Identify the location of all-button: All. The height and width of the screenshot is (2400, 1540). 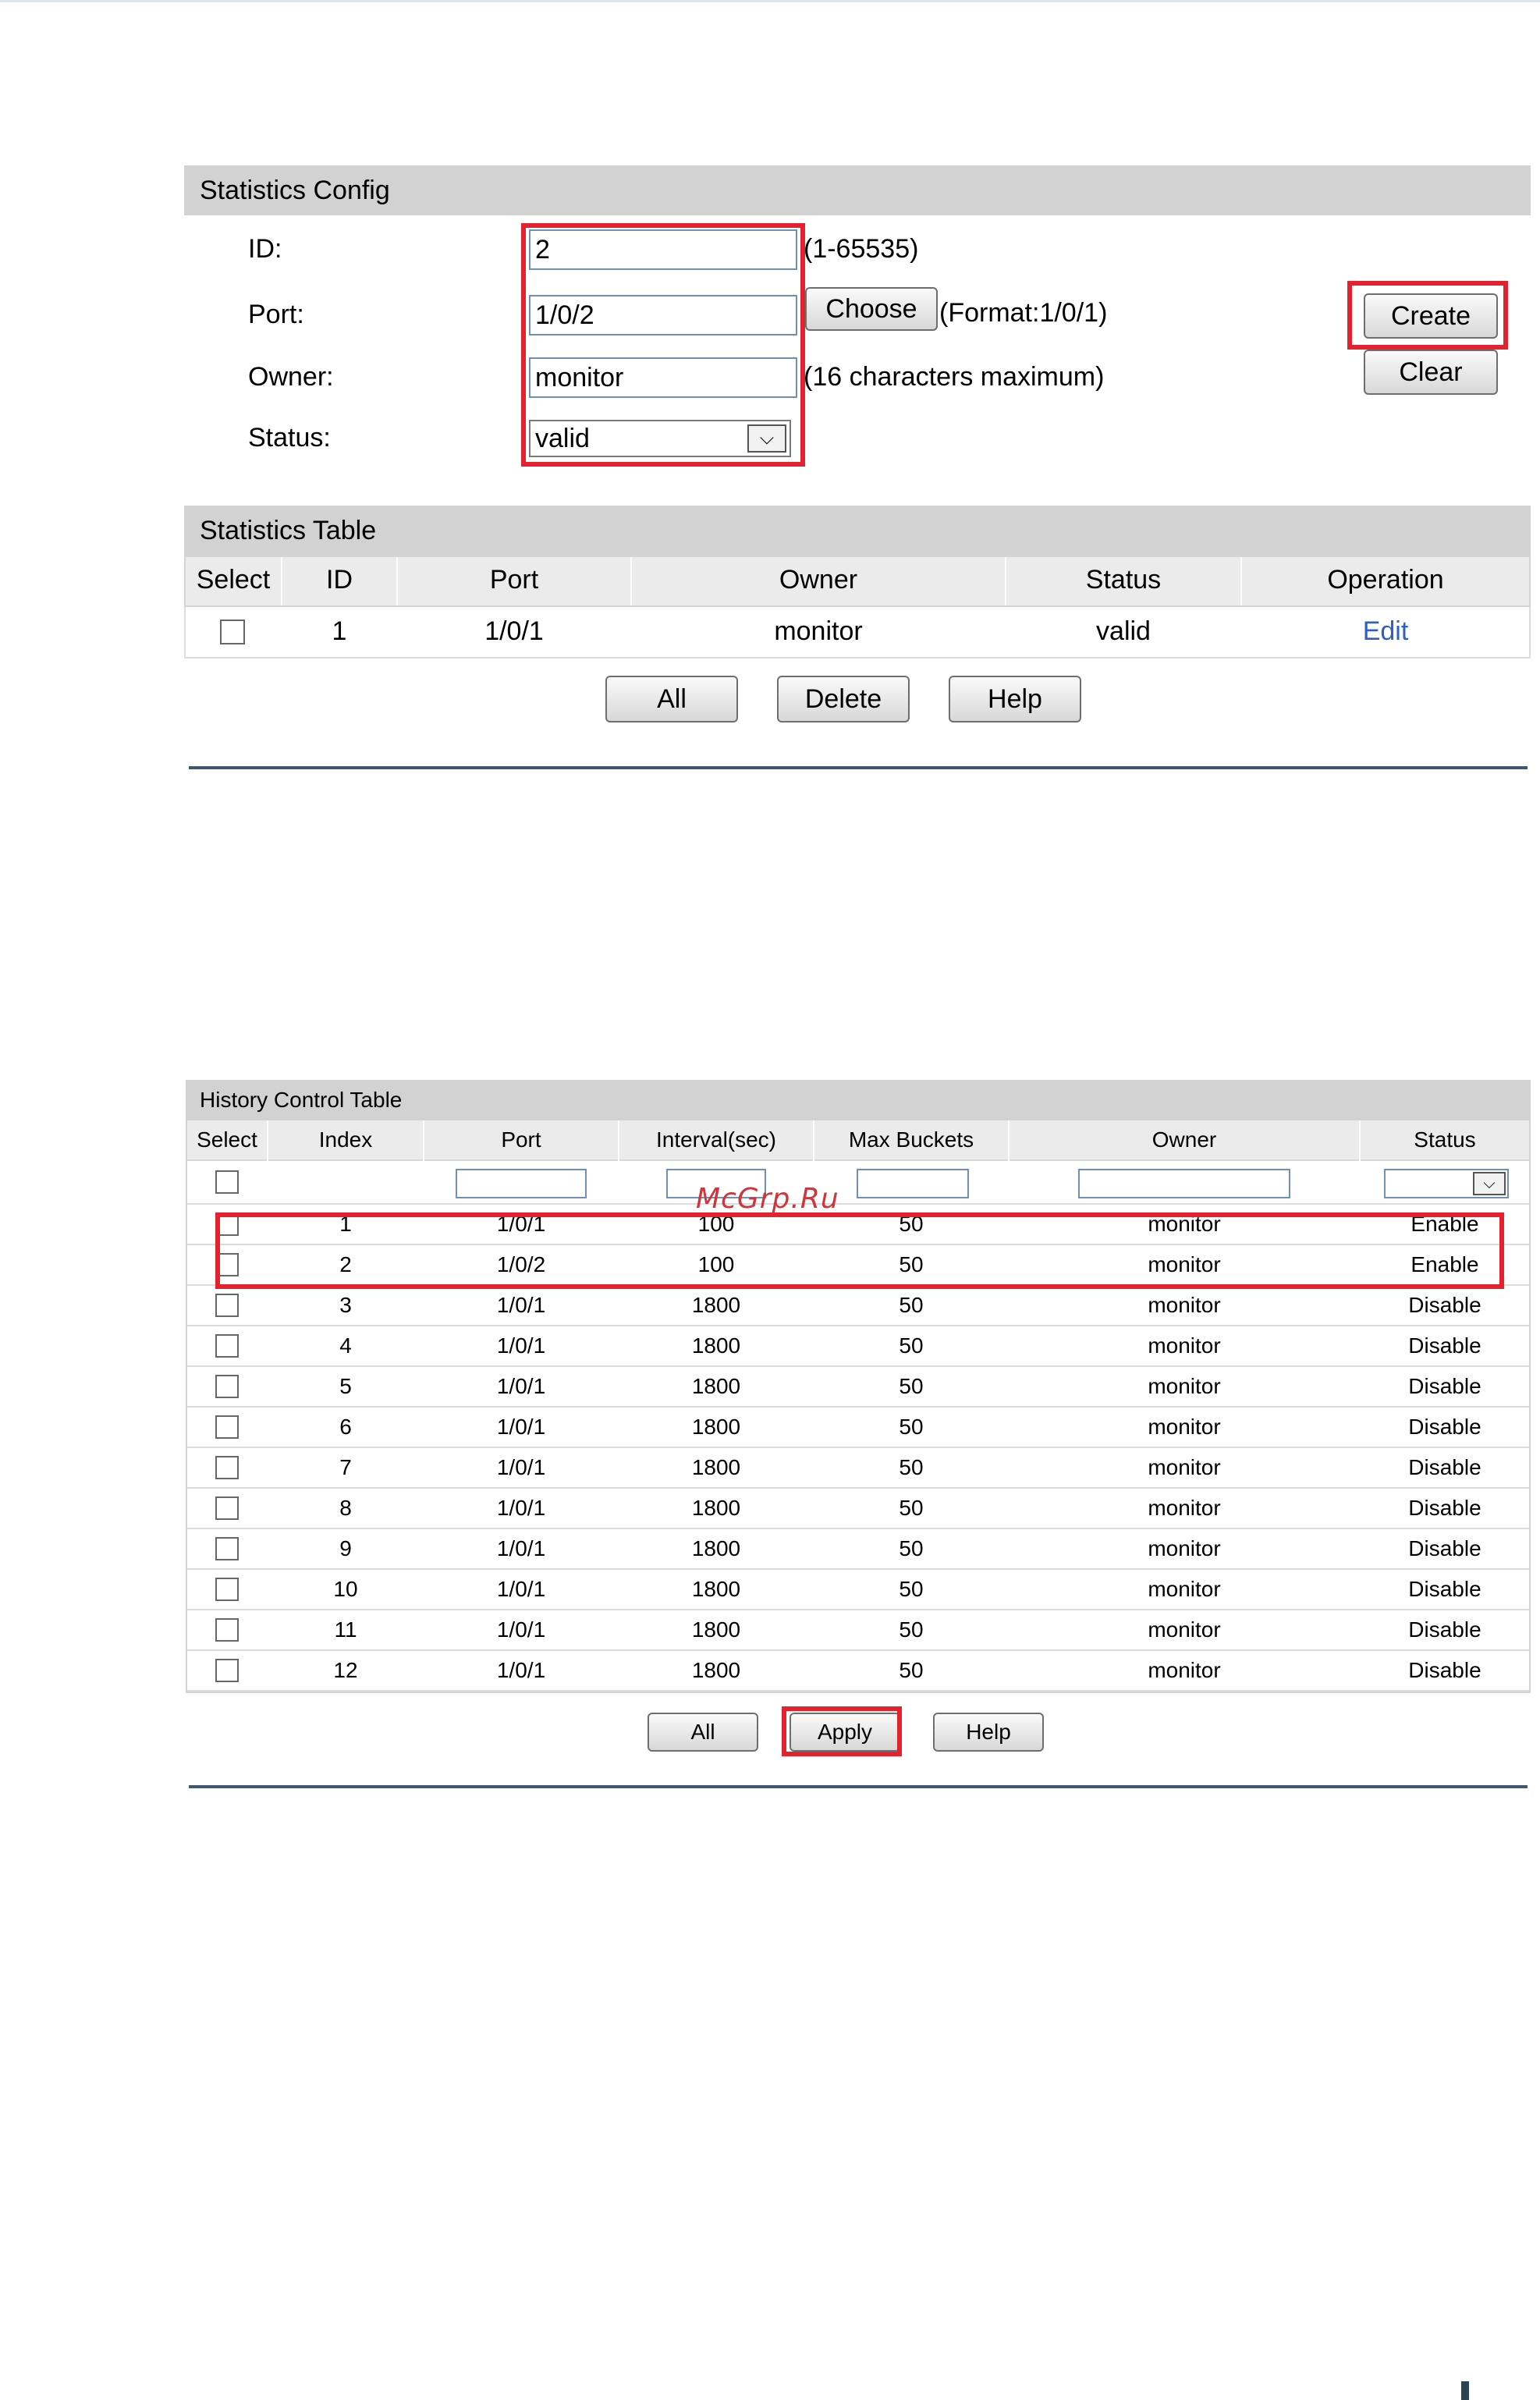
(671, 699).